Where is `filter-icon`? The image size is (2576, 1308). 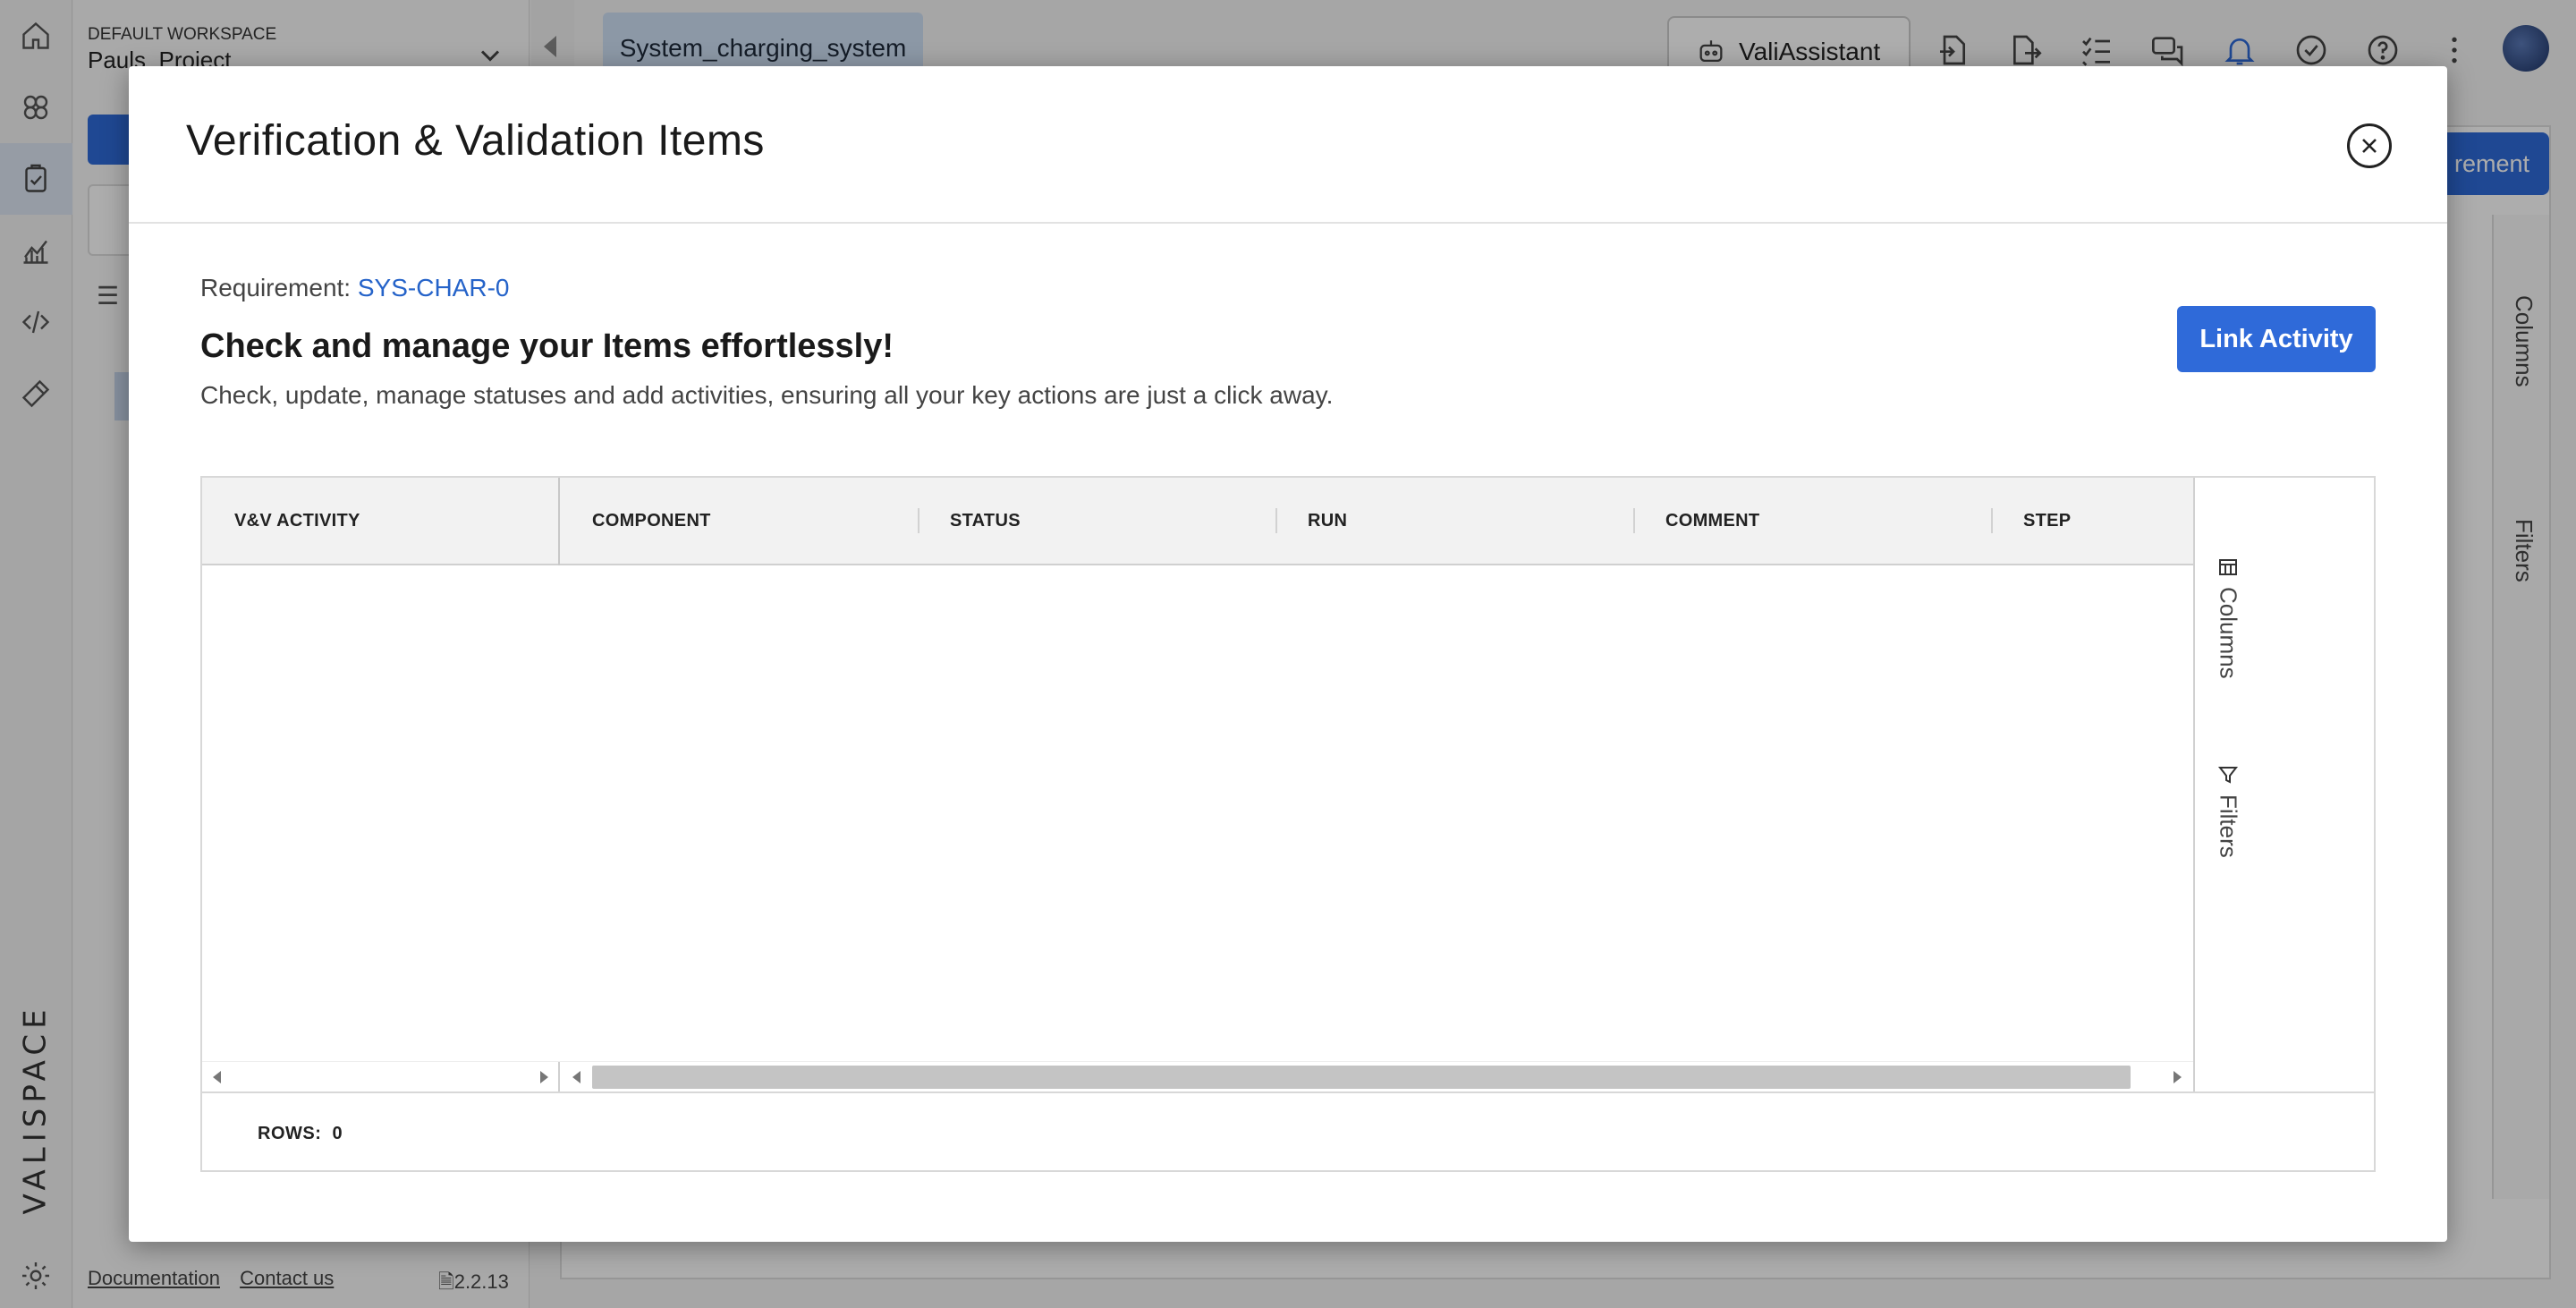
filter-icon is located at coordinates (2228, 775).